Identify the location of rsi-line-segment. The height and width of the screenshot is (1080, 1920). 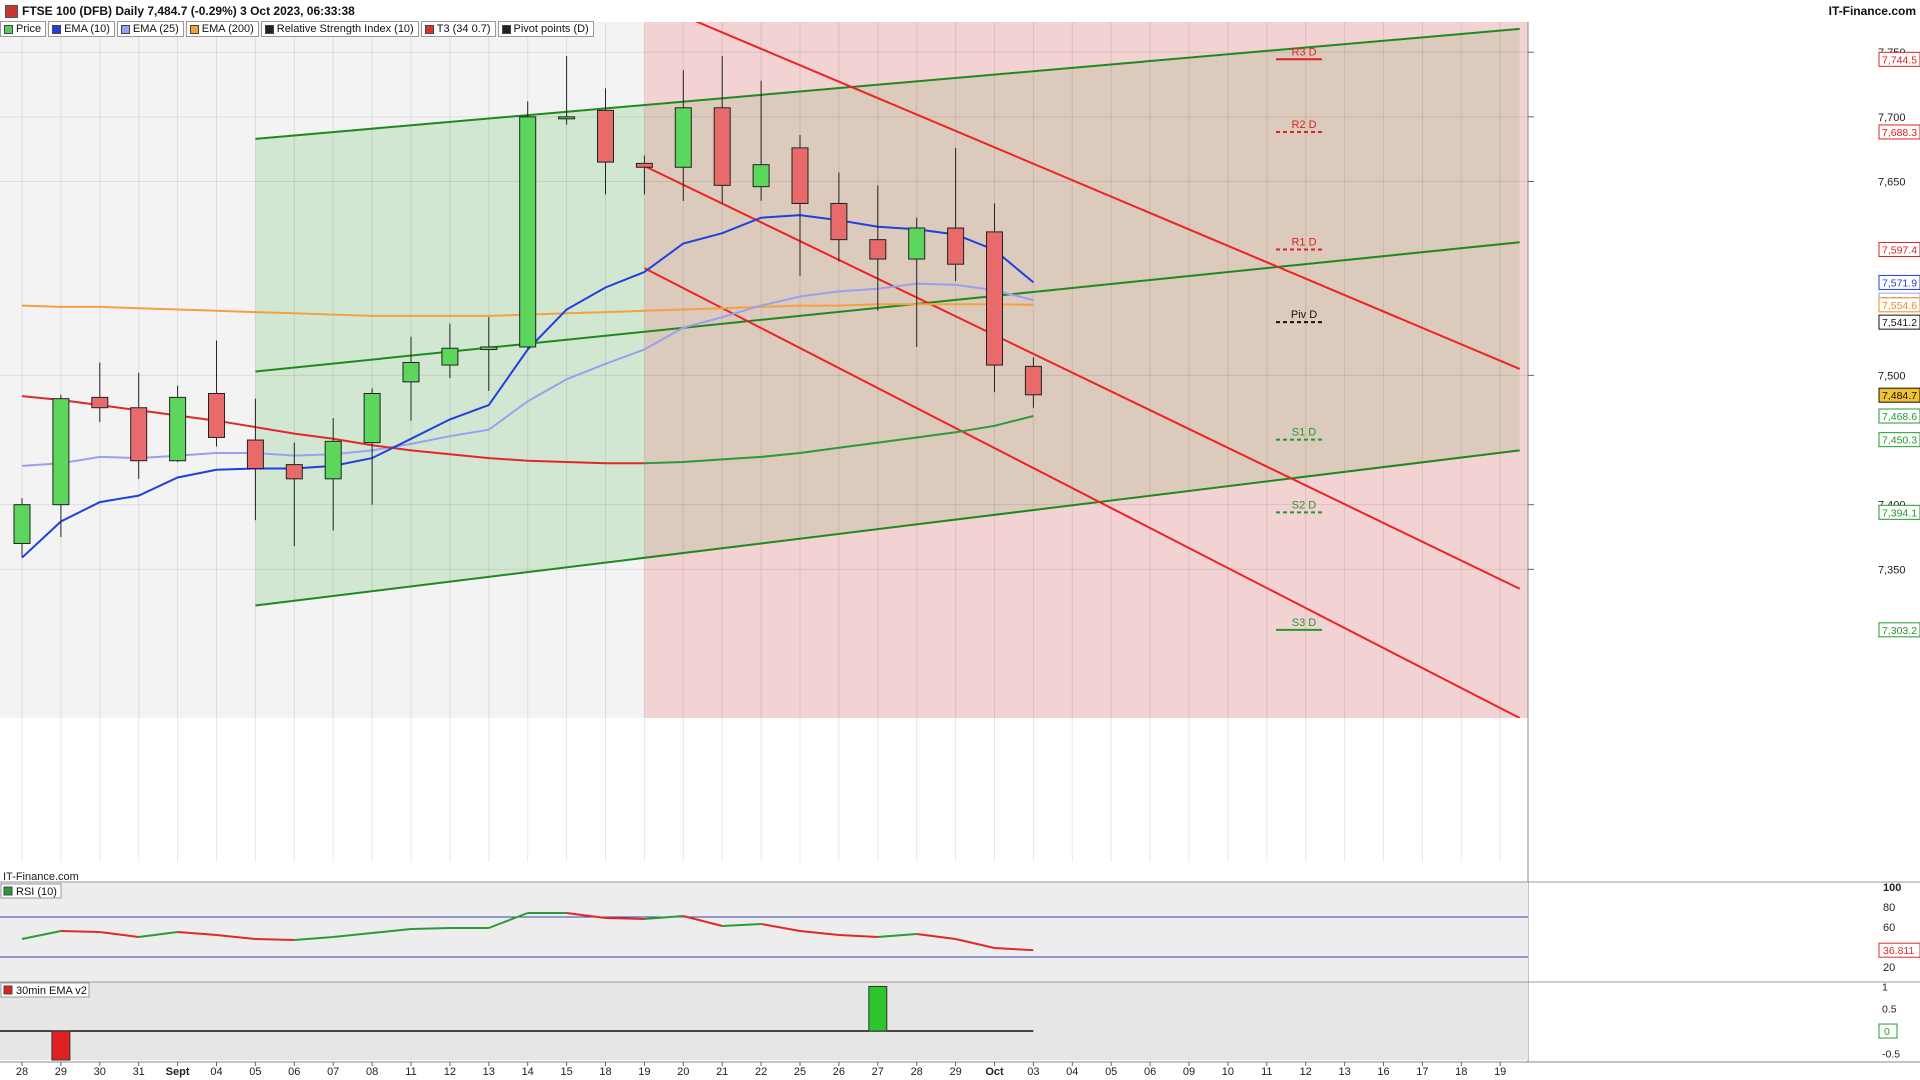
(430, 928).